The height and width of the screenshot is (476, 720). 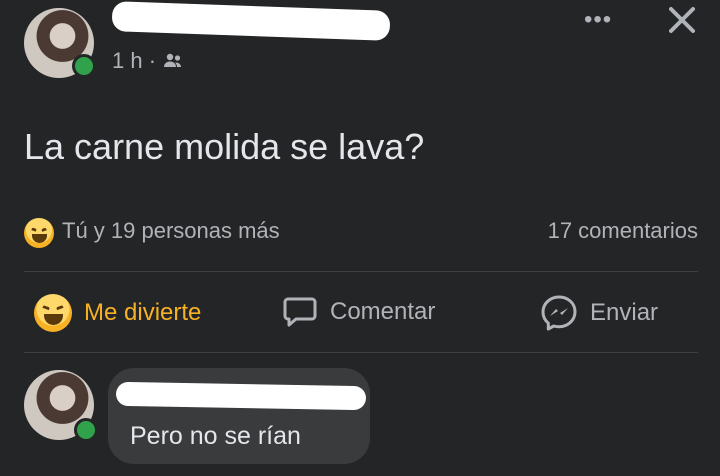 I want to click on close-icon, so click(x=682, y=20).